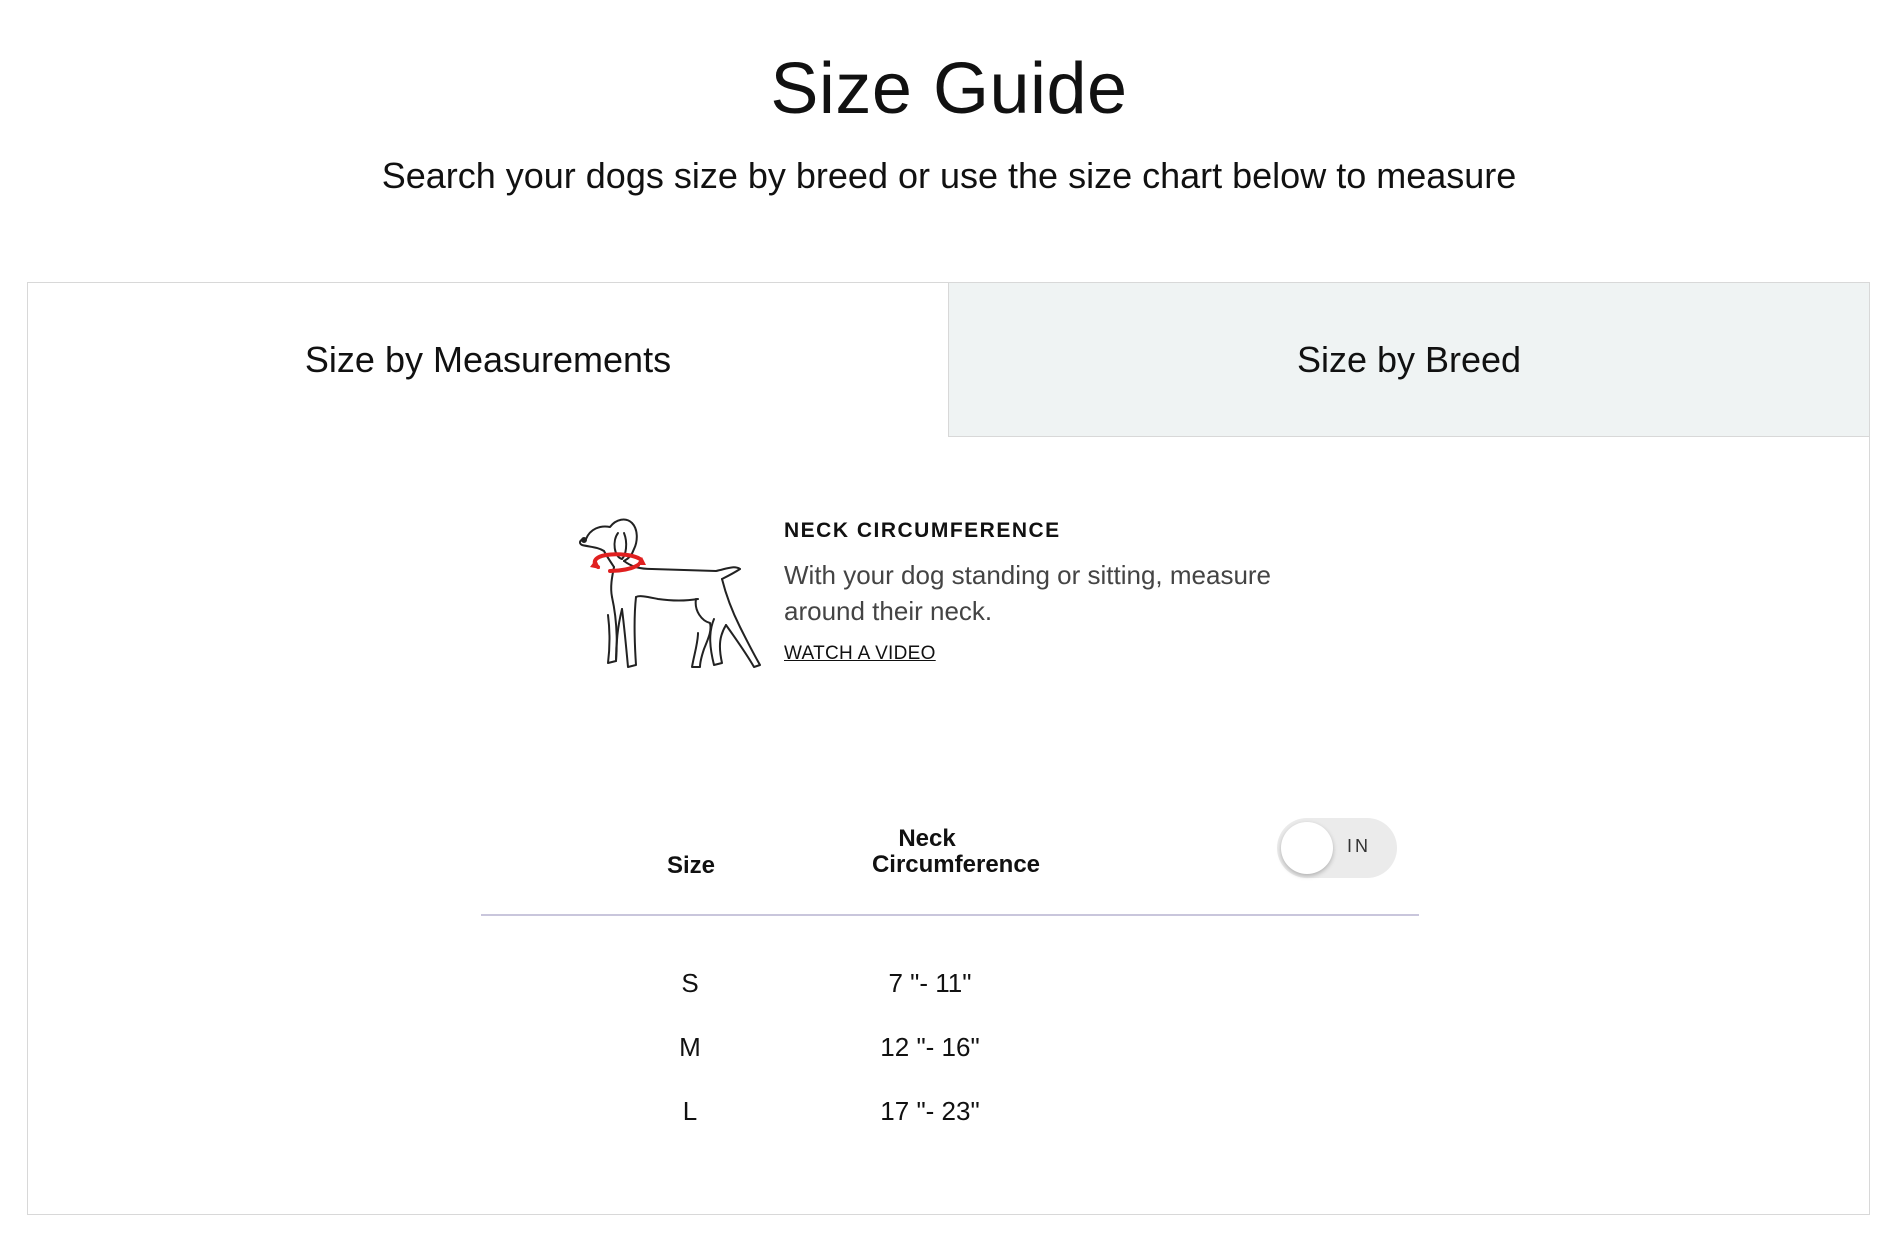 The image size is (1898, 1244). I want to click on neck-cell: 12 "- 16", so click(930, 1047).